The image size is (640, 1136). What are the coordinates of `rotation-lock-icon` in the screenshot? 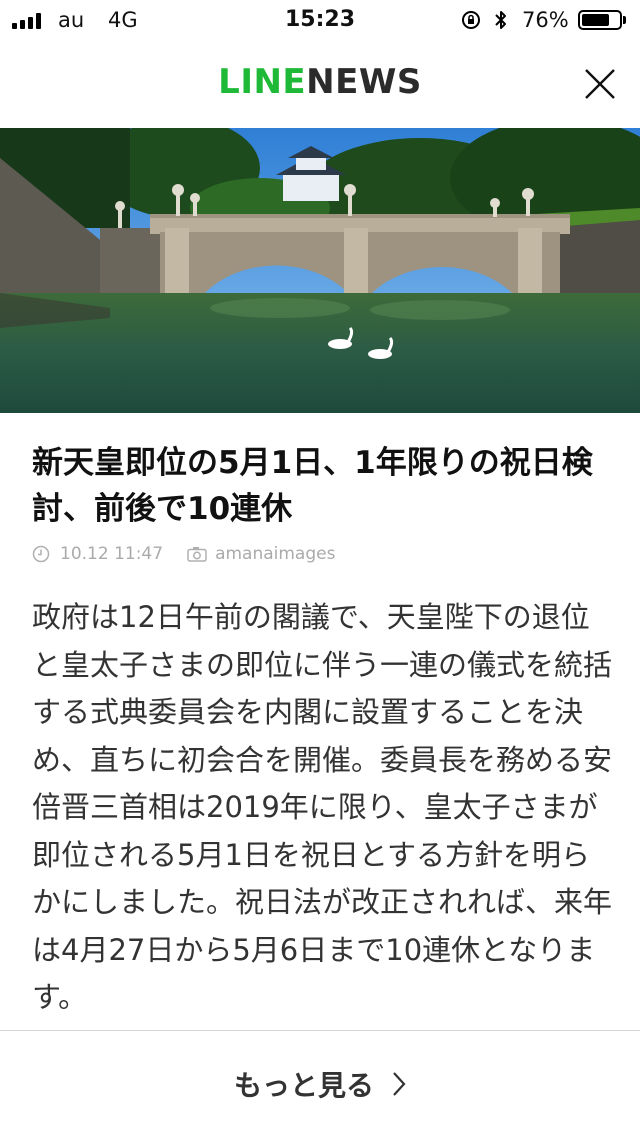 It's located at (471, 20).